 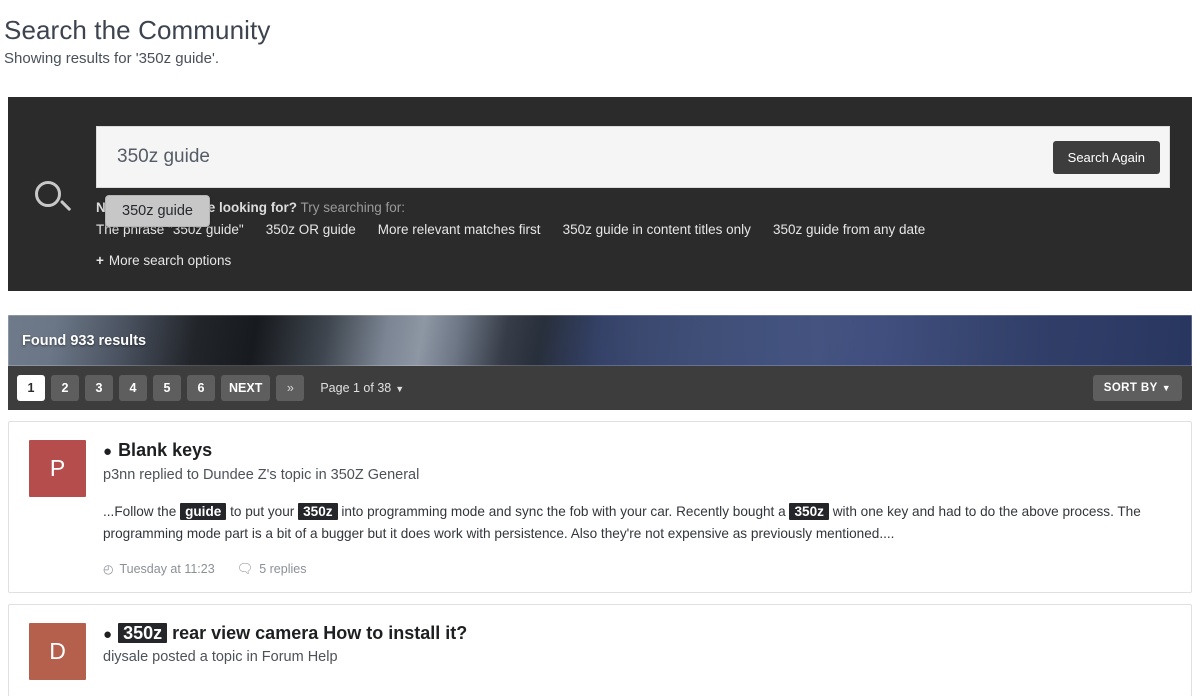 What do you see at coordinates (57, 468) in the screenshot?
I see `avatar: P` at bounding box center [57, 468].